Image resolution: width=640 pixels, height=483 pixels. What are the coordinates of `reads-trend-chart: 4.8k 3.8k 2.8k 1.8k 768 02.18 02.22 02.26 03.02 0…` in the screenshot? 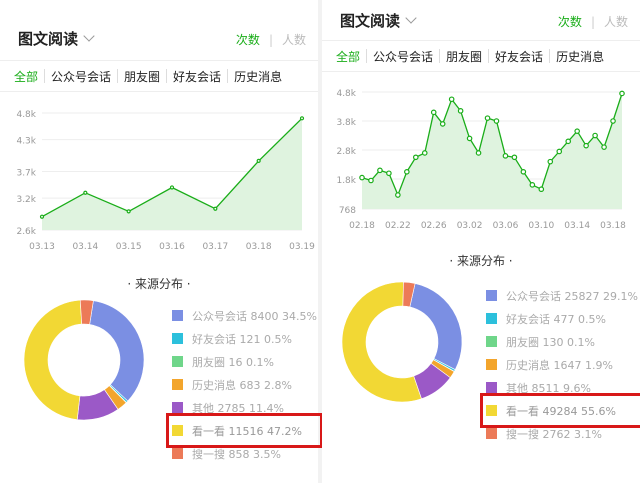 It's located at (481, 160).